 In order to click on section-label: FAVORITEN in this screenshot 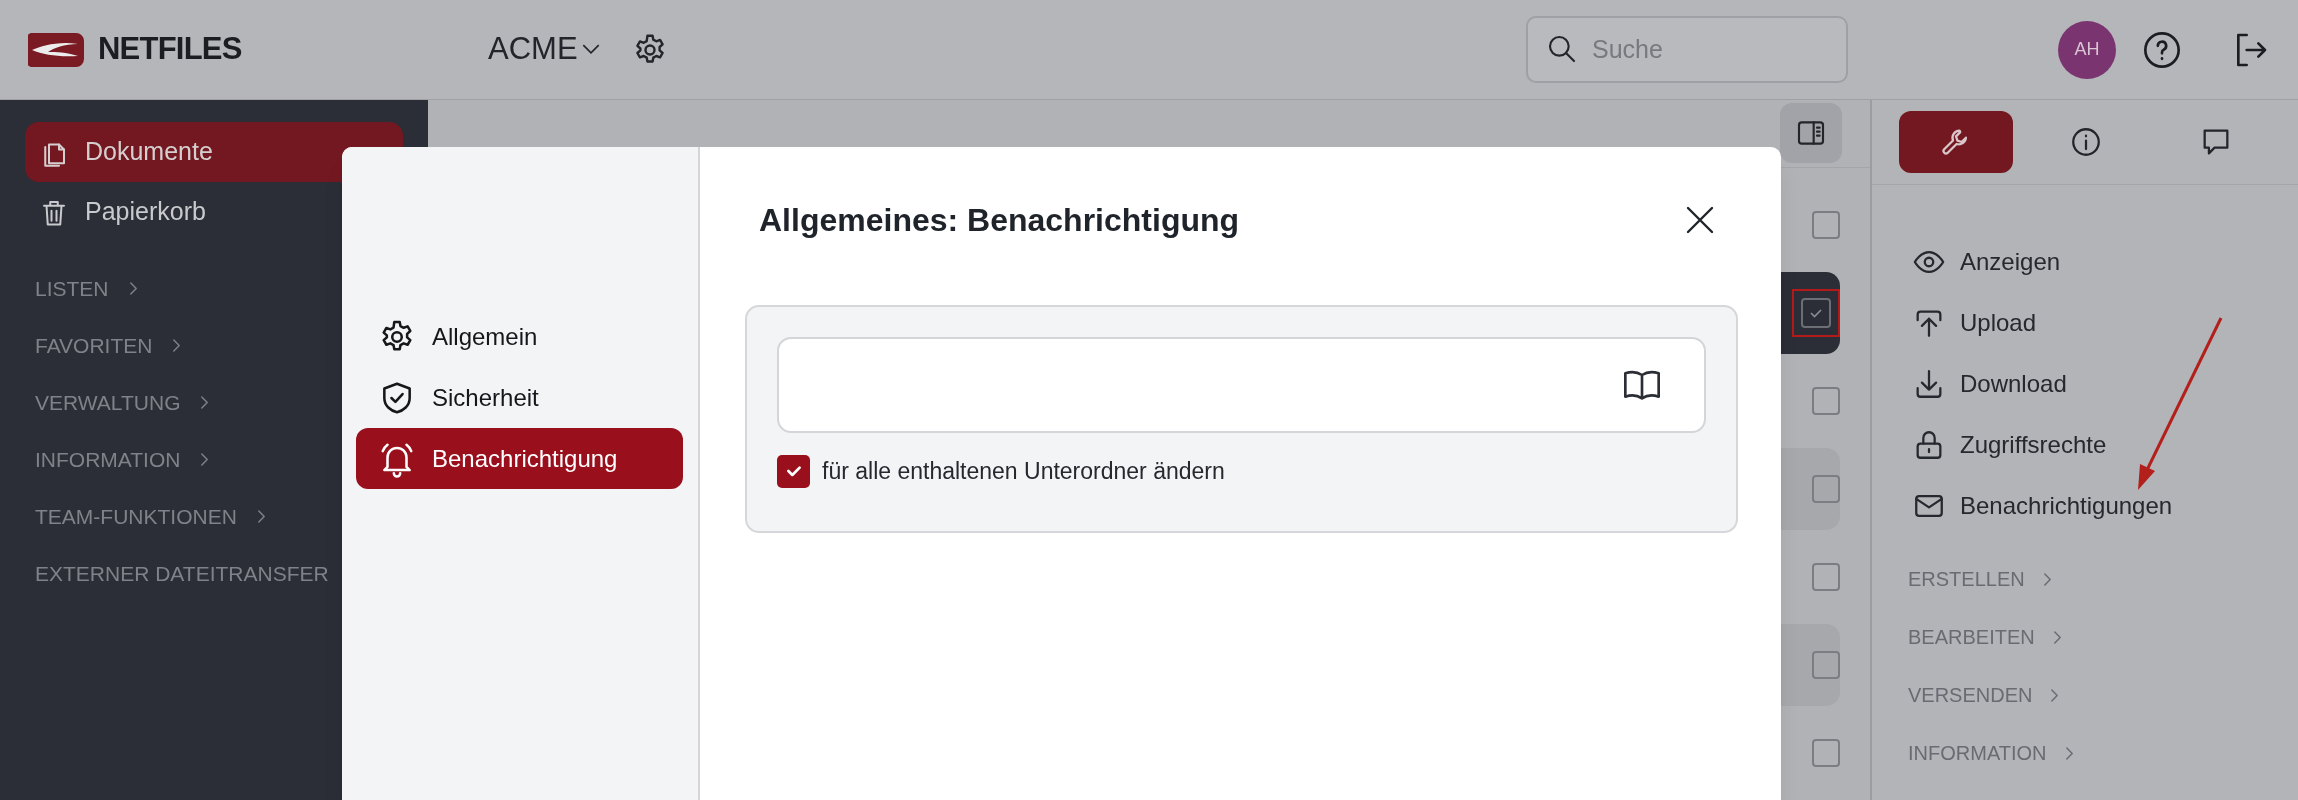, I will do `click(94, 345)`.